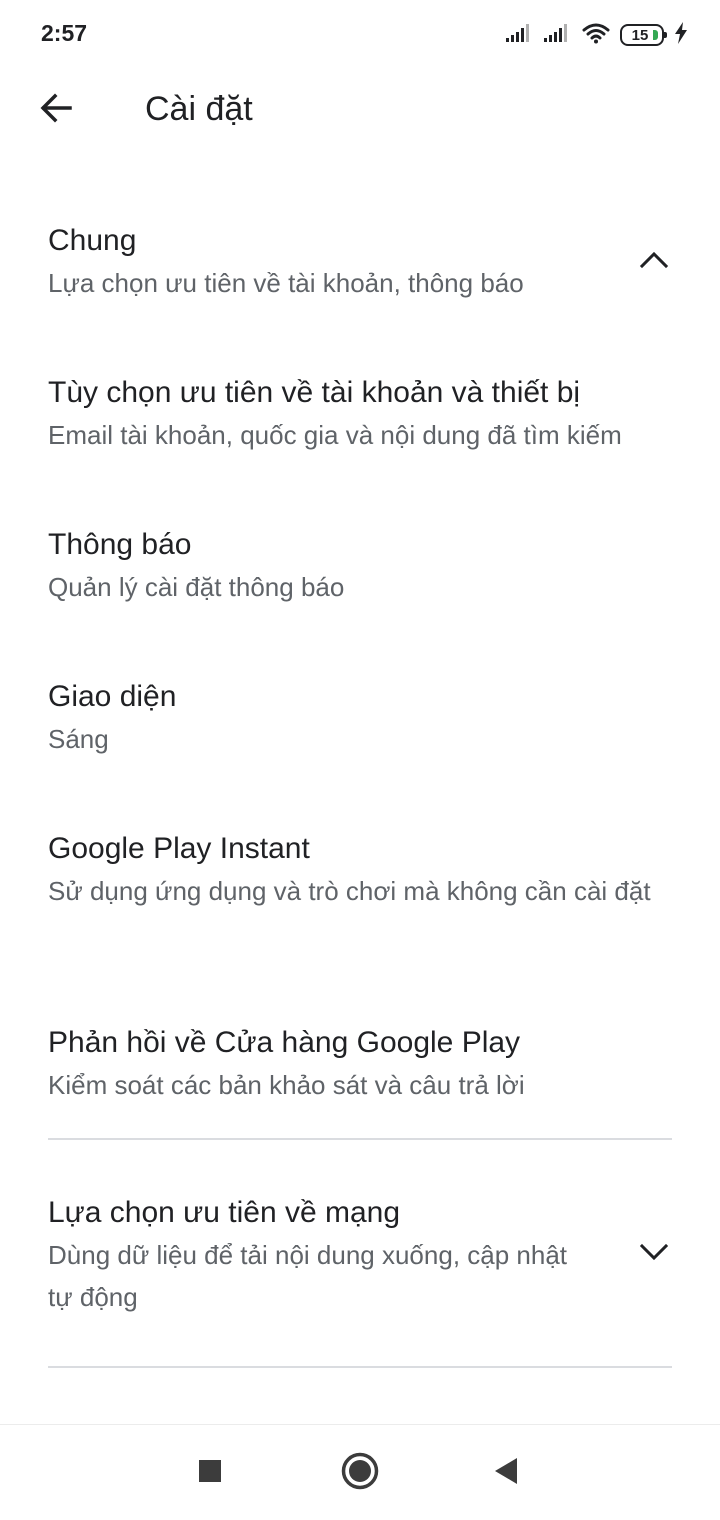  I want to click on back-button, so click(56, 110).